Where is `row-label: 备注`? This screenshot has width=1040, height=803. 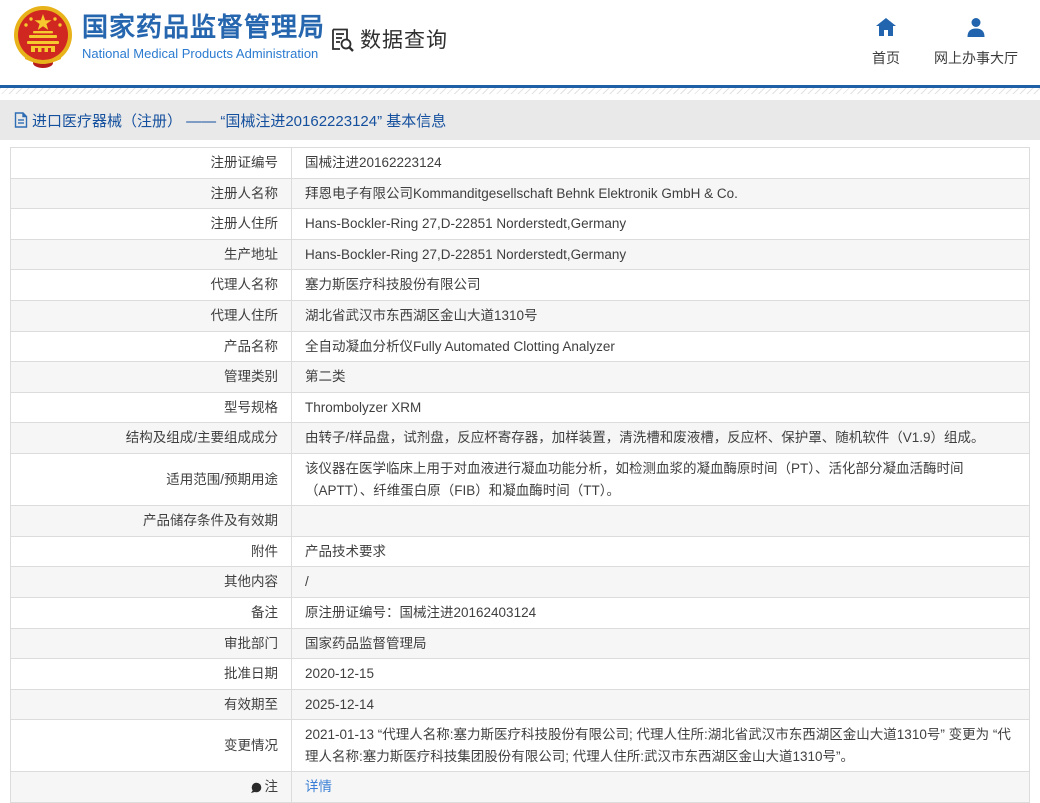
row-label: 备注 is located at coordinates (151, 612).